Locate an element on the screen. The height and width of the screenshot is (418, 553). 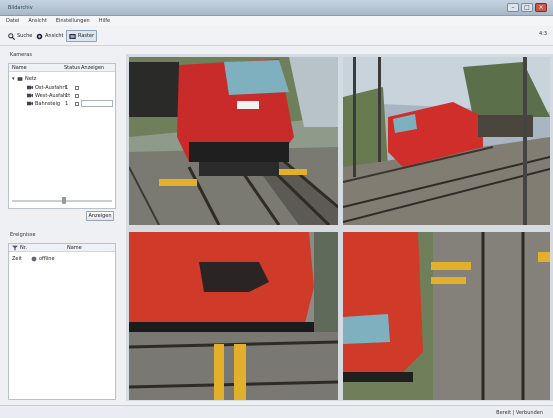
camera-item-edit-field is located at coordinates (97, 103).